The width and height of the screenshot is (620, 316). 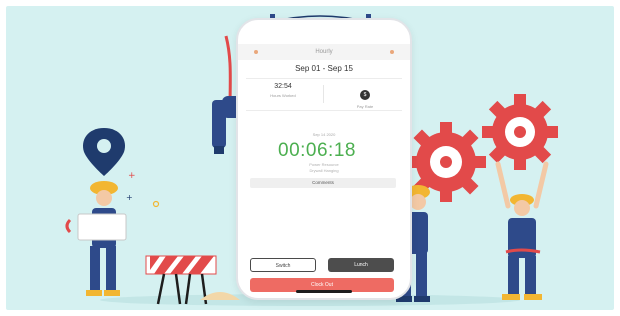 What do you see at coordinates (156, 204) in the screenshot?
I see `sparkle-icon` at bounding box center [156, 204].